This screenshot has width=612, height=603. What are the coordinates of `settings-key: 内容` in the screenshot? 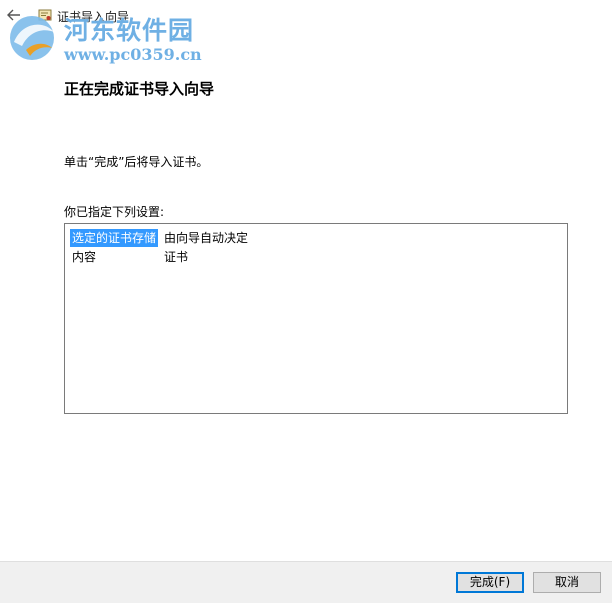 It's located at (84, 257).